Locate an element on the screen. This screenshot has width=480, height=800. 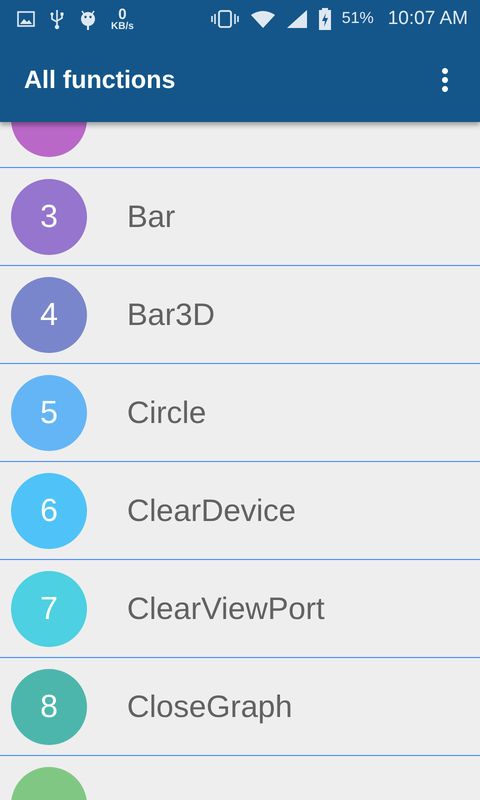
clock-time: 10:07 AM is located at coordinates (428, 19).